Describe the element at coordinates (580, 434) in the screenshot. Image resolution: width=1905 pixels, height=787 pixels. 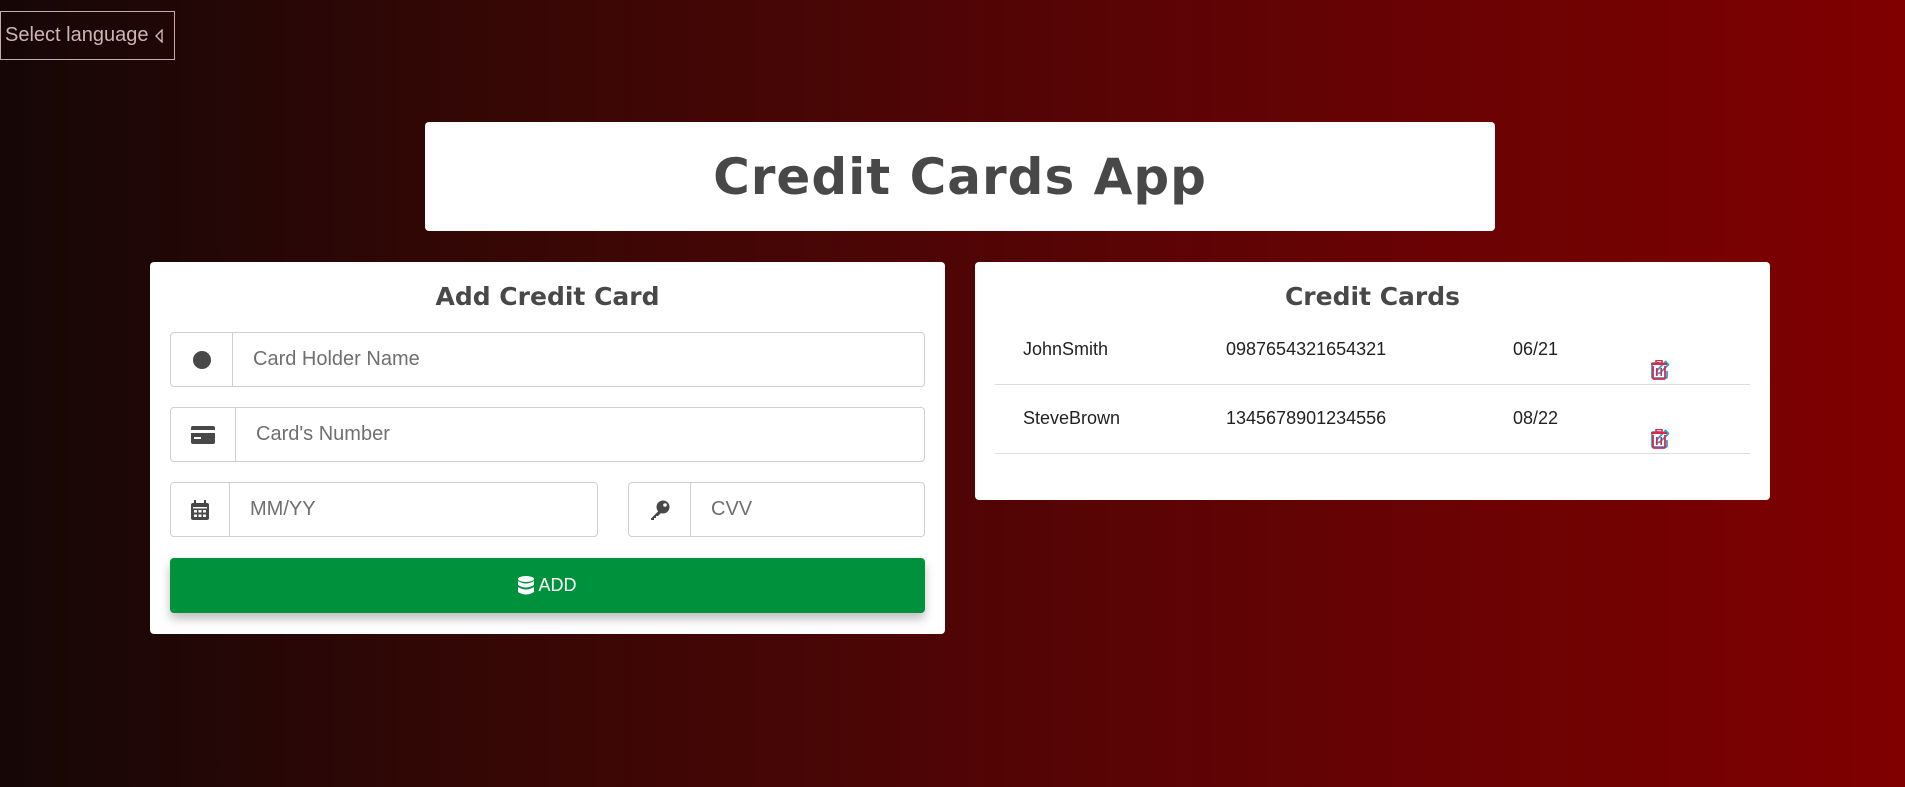
I see `card-number-input` at that location.